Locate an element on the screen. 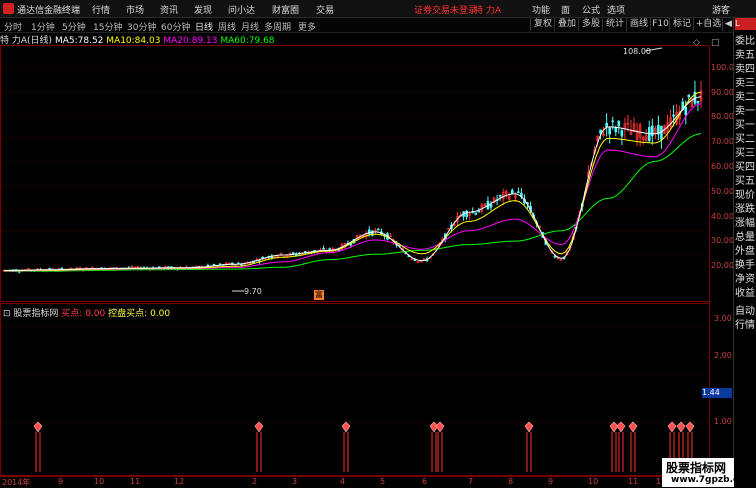 This screenshot has width=756, height=488. price-tick: 50.00 is located at coordinates (722, 191).